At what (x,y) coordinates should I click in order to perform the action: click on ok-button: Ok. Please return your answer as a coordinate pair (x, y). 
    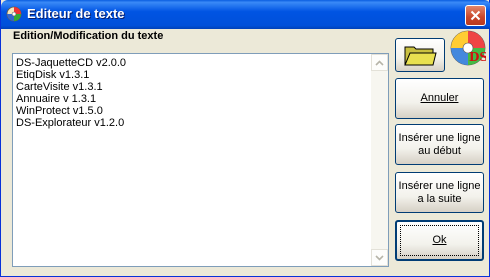
    Looking at the image, I should click on (439, 240).